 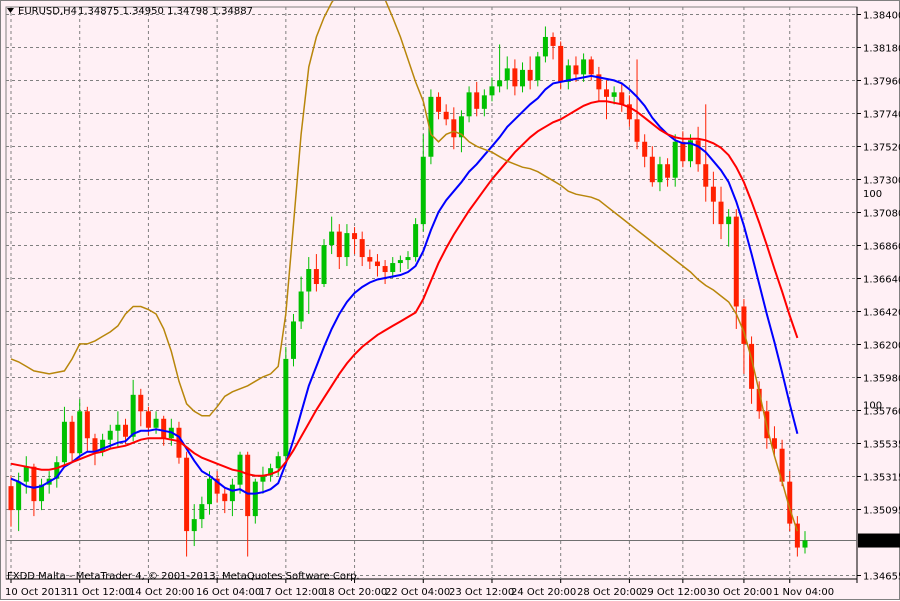 I want to click on time-tick-label: 17 Oct 12:00, so click(x=291, y=592).